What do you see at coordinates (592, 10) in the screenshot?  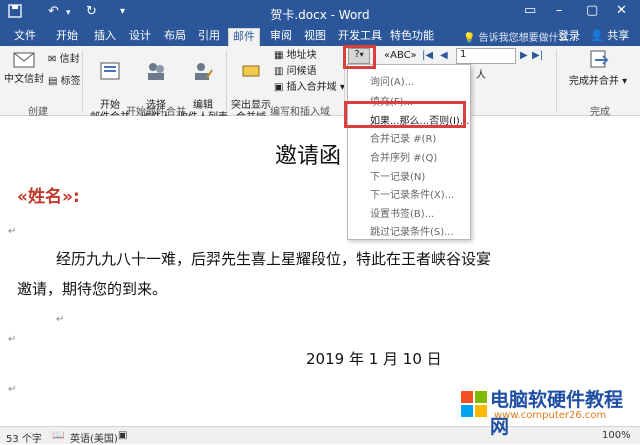 I see `maximize-icon: ▢` at bounding box center [592, 10].